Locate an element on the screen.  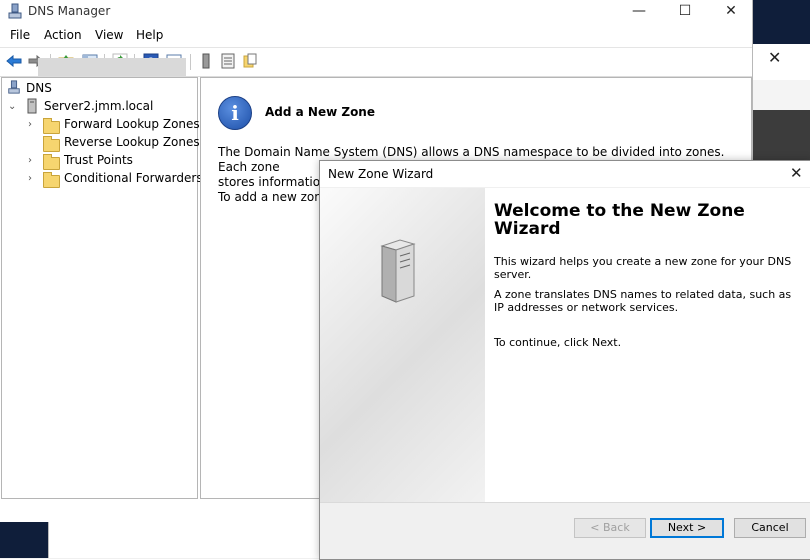
dns-root-icon is located at coordinates (14, 87).